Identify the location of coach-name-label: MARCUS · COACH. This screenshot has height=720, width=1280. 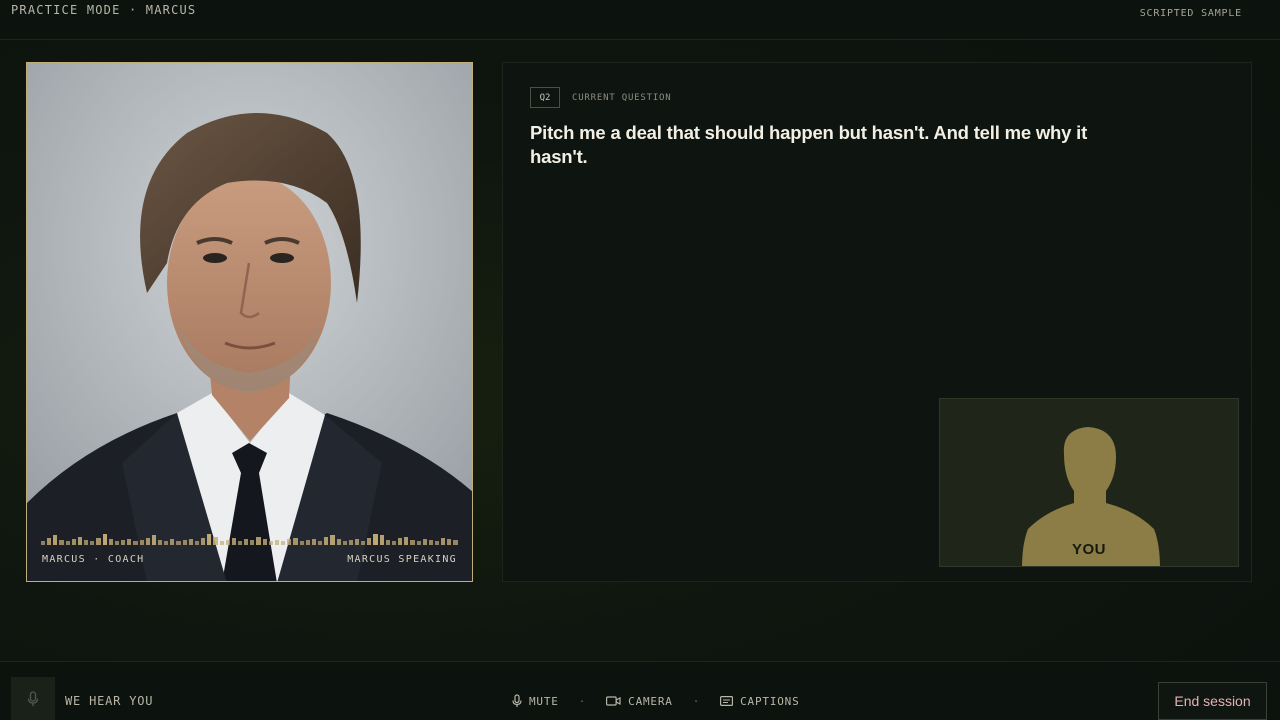
(93, 559).